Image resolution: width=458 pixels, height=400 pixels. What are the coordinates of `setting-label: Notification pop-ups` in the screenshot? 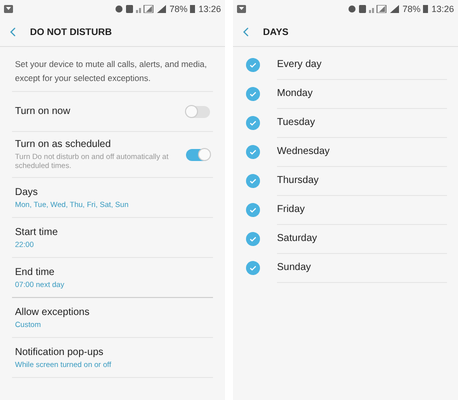 It's located at (112, 352).